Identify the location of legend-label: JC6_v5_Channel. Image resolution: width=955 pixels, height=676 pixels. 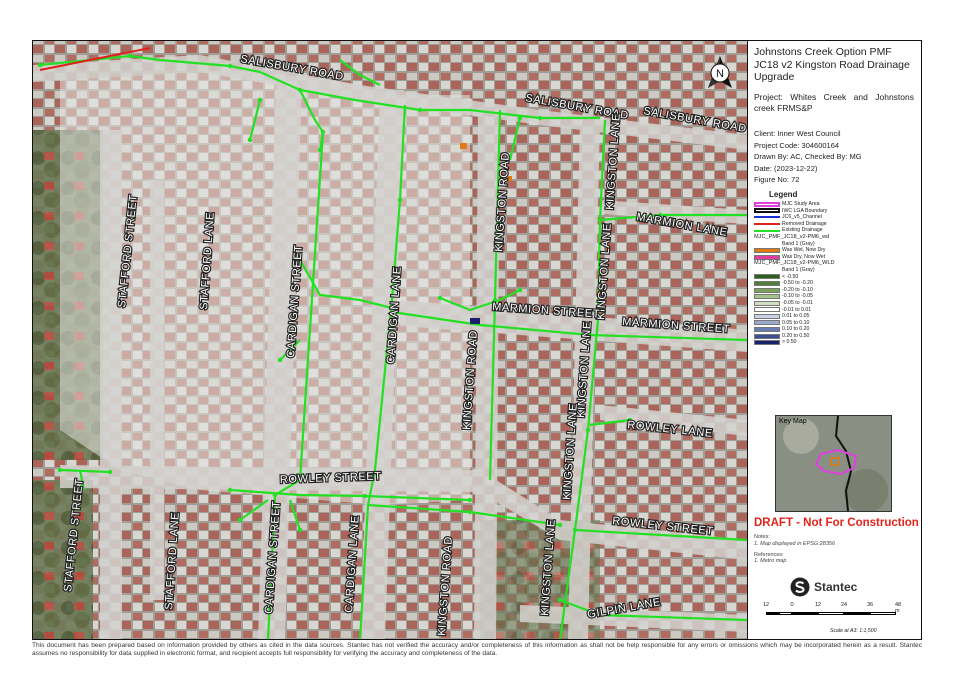
(802, 217).